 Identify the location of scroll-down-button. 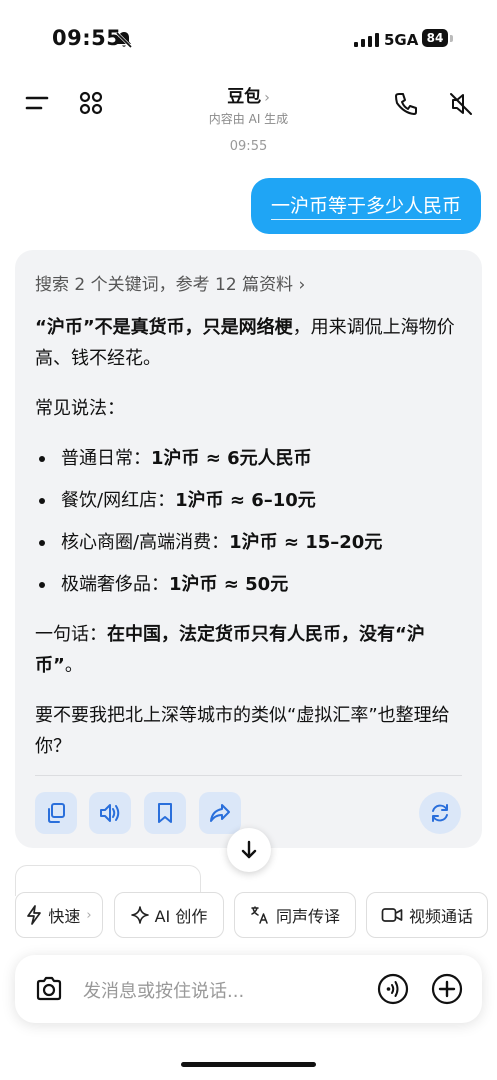
(249, 850).